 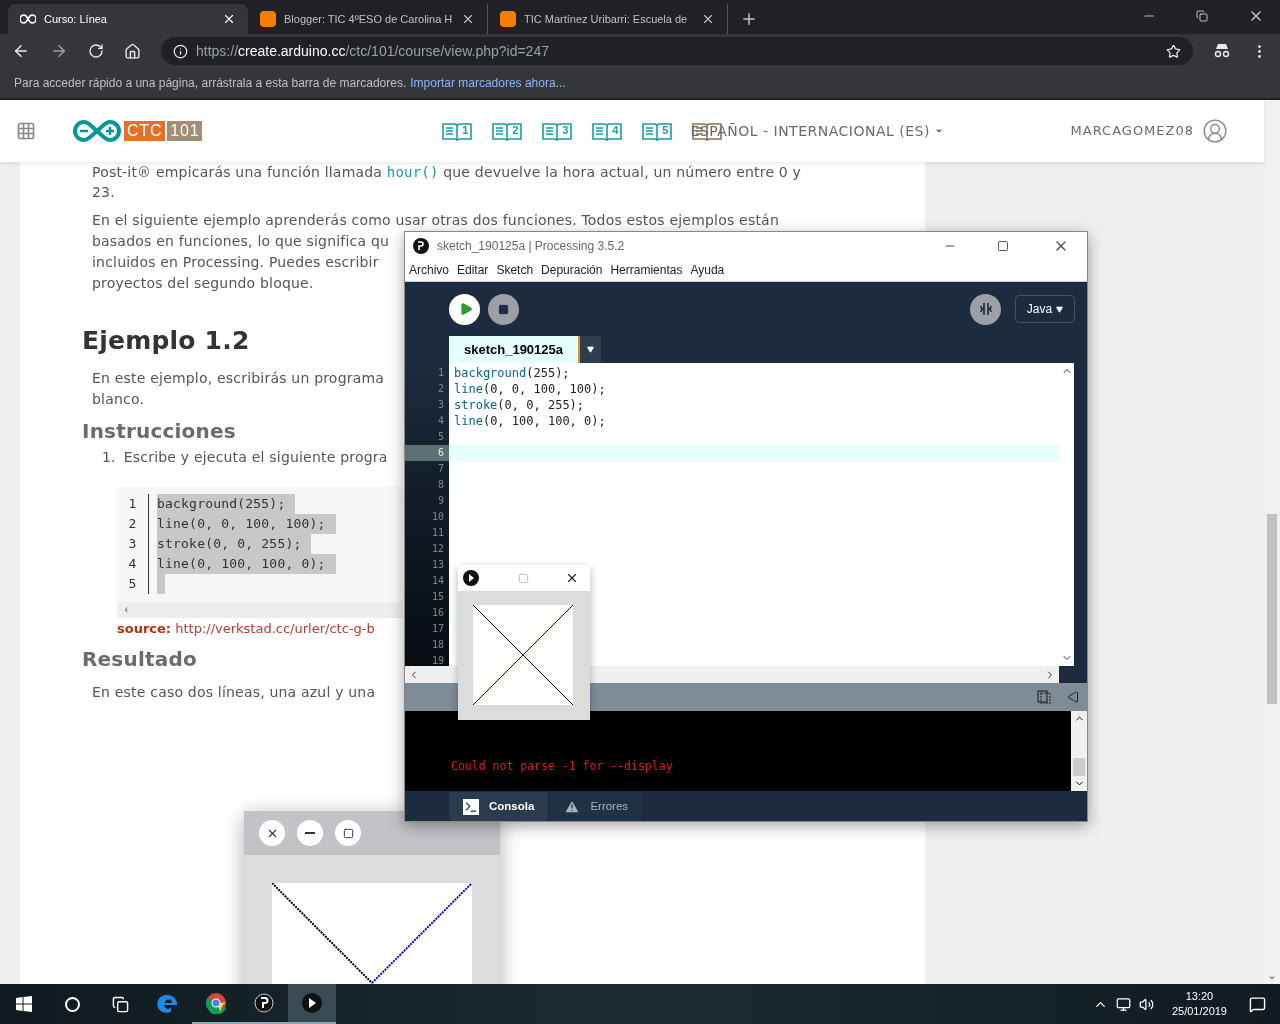 I want to click on home-icon, so click(x=132, y=51).